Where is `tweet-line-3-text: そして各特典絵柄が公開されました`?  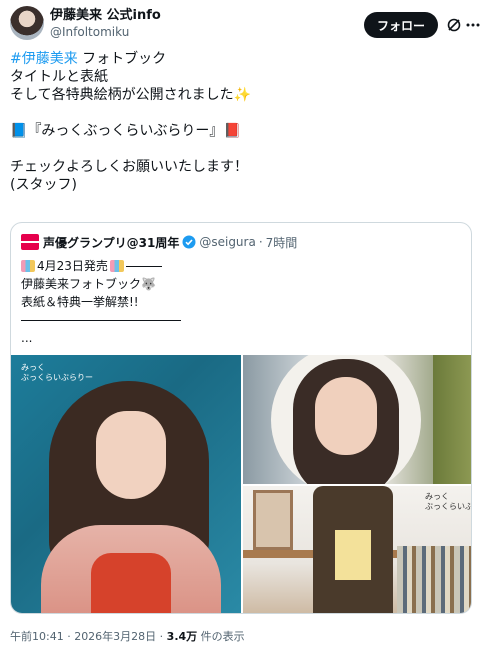 tweet-line-3-text: そして各特典絵柄が公開されました is located at coordinates (122, 95).